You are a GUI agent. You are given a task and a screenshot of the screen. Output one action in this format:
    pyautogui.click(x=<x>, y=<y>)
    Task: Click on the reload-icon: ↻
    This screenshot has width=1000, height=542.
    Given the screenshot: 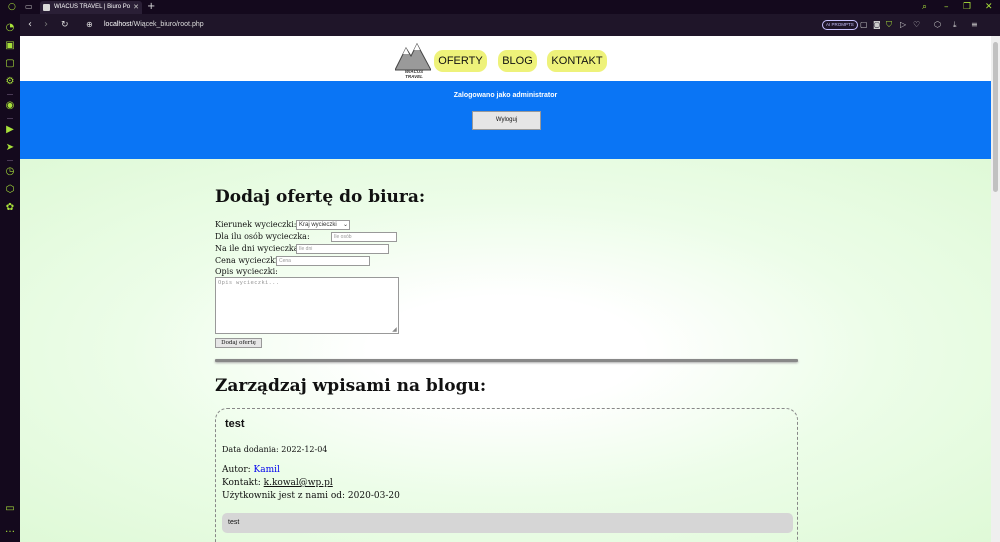 What is the action you would take?
    pyautogui.click(x=65, y=25)
    